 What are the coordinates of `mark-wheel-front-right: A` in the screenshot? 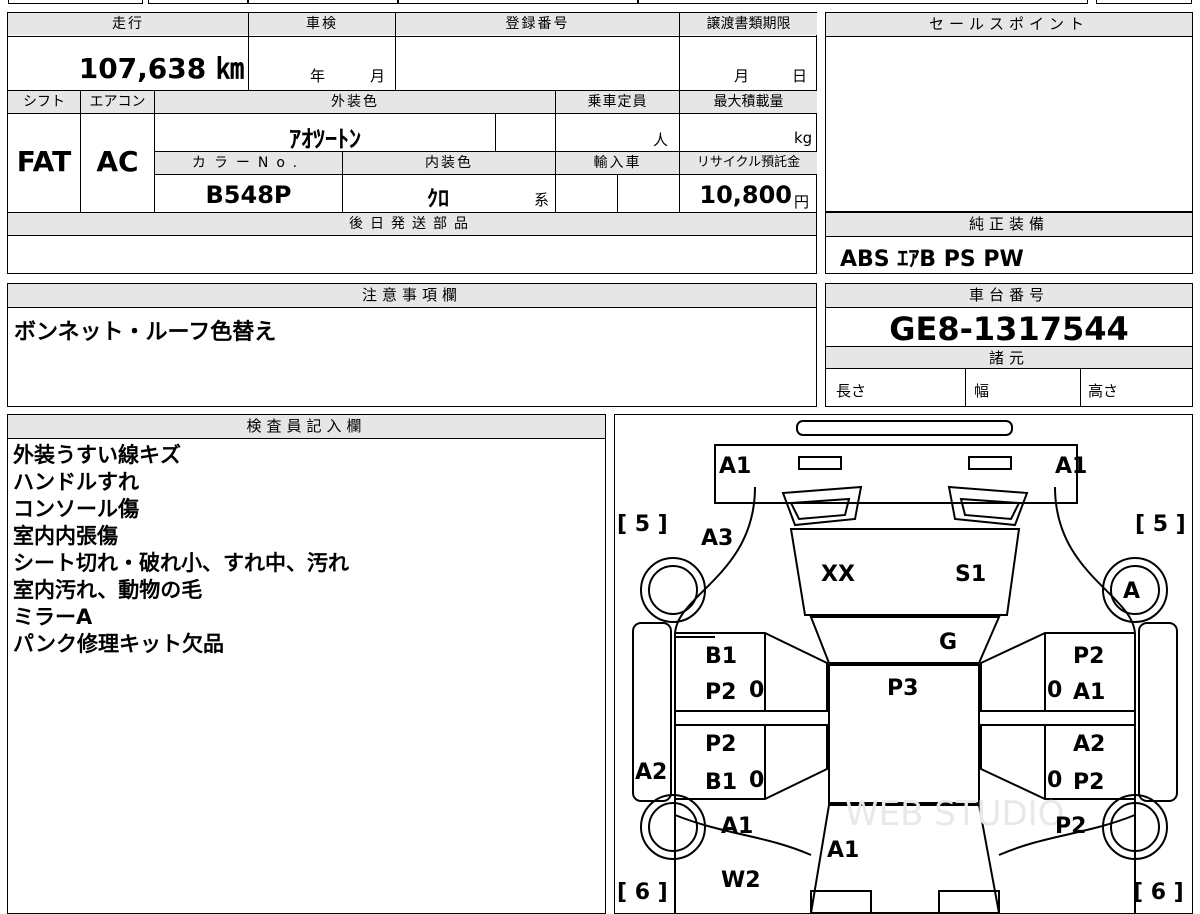 It's located at (1131, 591).